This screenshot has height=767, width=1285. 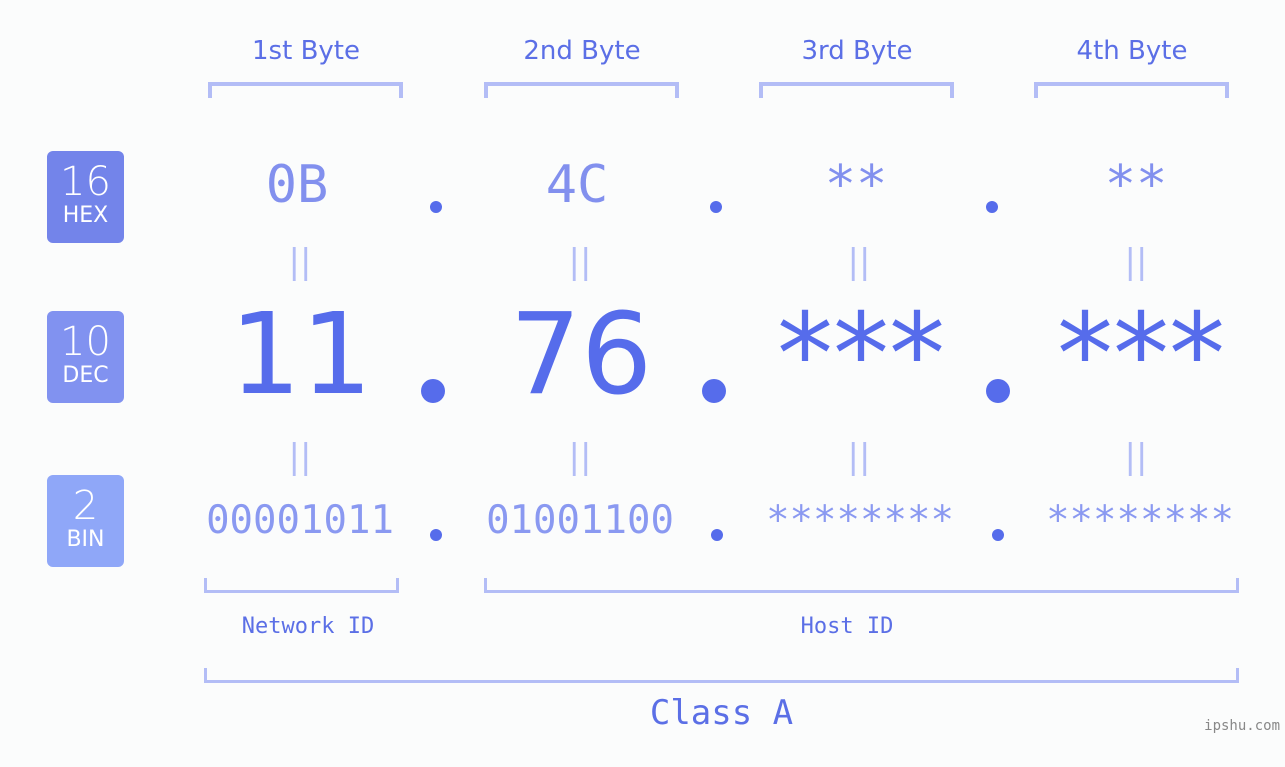 What do you see at coordinates (1140, 520) in the screenshot?
I see `bin-byte-4: ********` at bounding box center [1140, 520].